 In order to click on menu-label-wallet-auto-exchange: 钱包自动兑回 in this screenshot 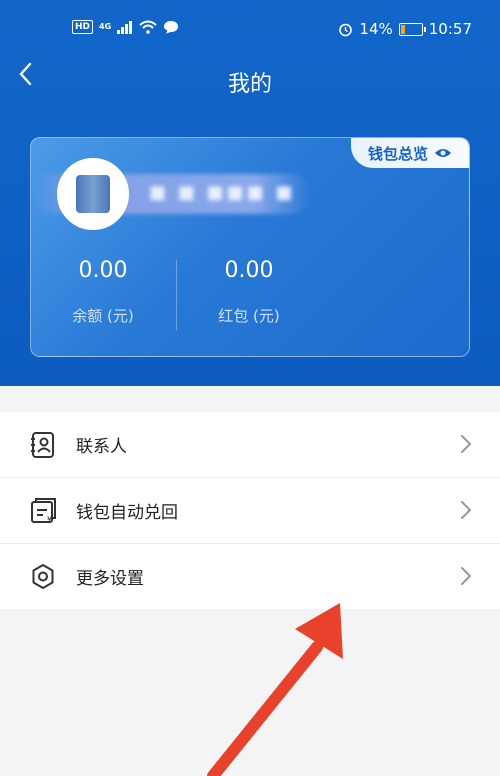, I will do `click(127, 513)`.